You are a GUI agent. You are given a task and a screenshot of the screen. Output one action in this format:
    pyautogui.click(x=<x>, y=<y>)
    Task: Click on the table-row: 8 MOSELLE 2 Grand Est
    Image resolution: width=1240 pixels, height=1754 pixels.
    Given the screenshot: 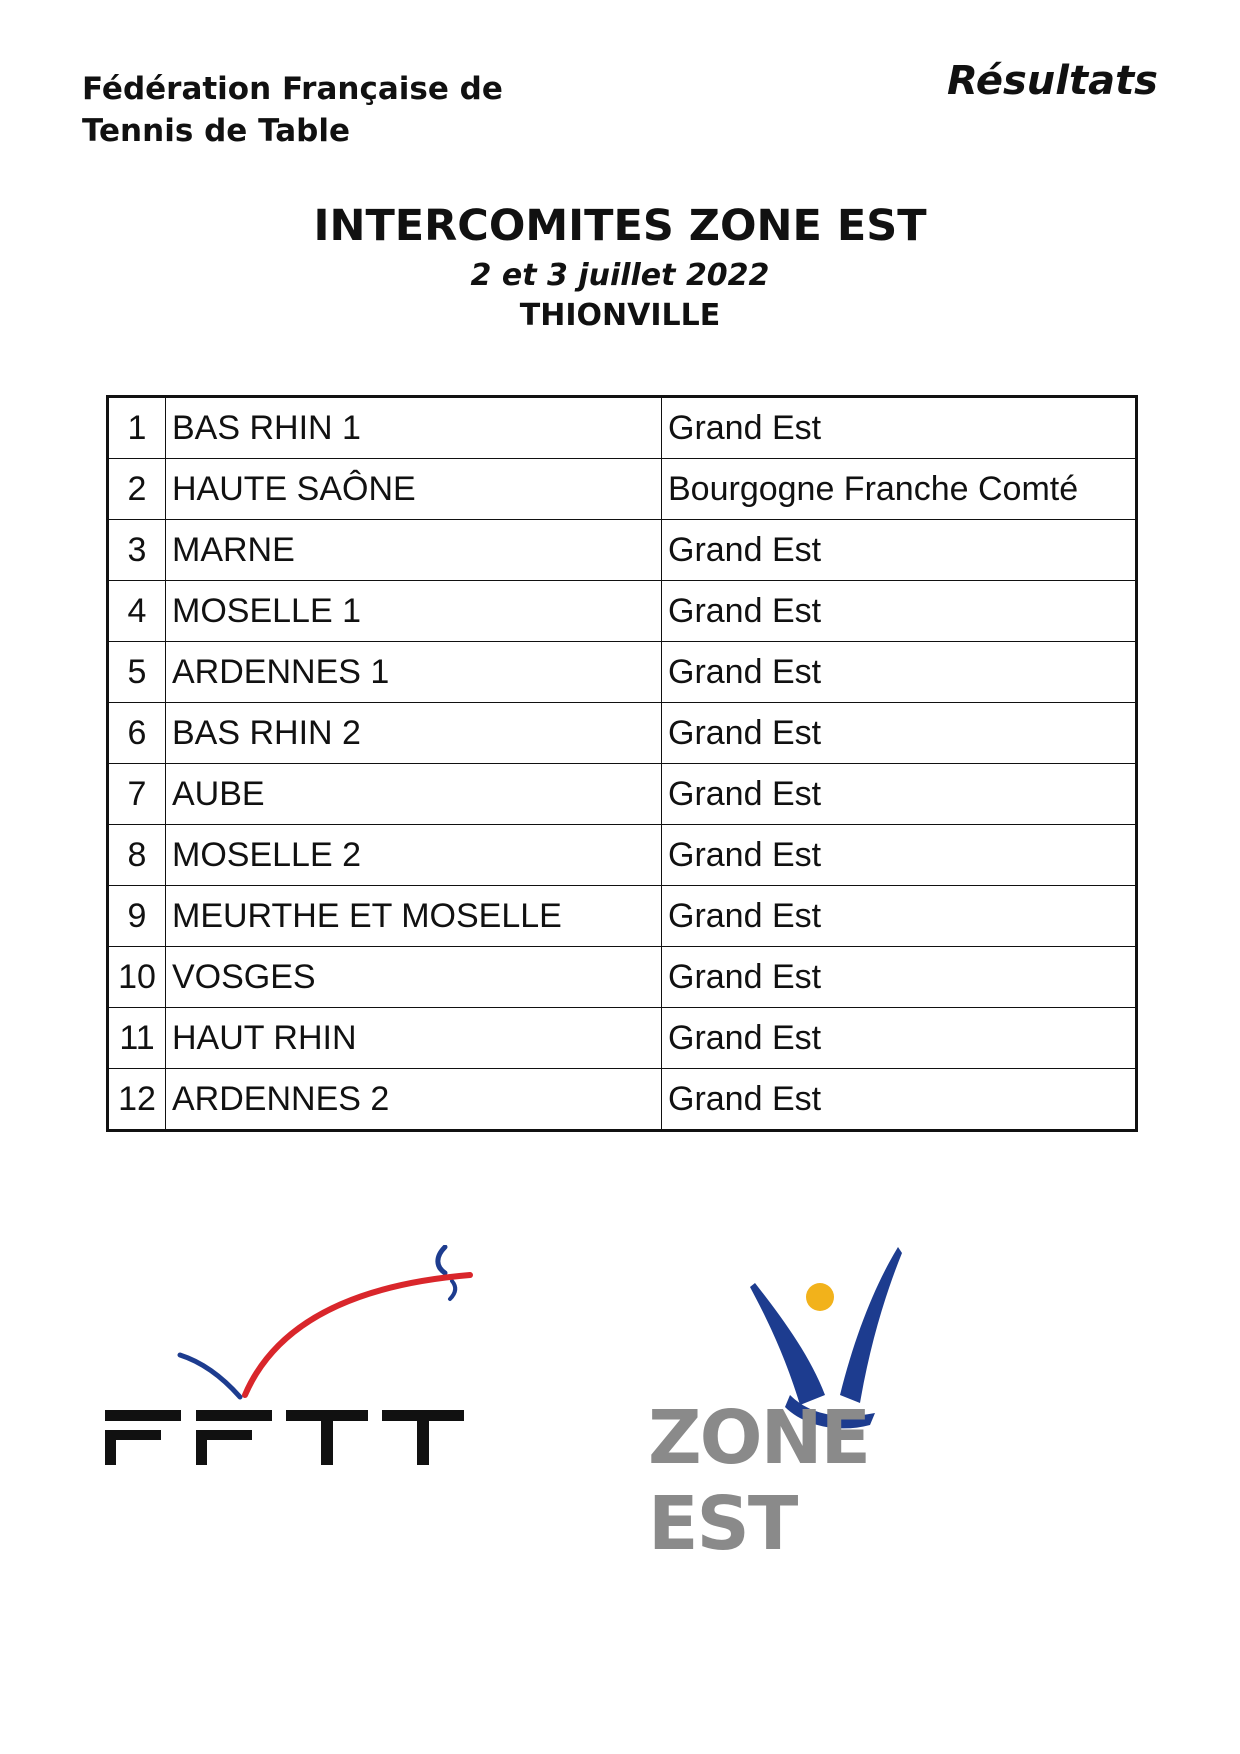 What is the action you would take?
    pyautogui.click(x=622, y=855)
    